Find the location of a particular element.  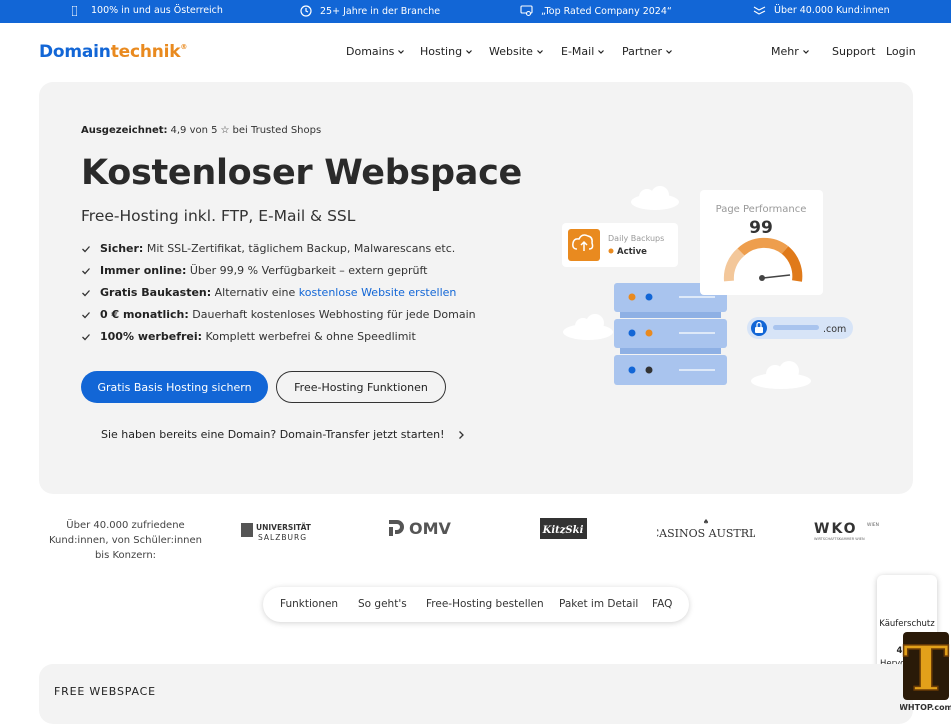

feature-bold: Immer online: is located at coordinates (143, 270).